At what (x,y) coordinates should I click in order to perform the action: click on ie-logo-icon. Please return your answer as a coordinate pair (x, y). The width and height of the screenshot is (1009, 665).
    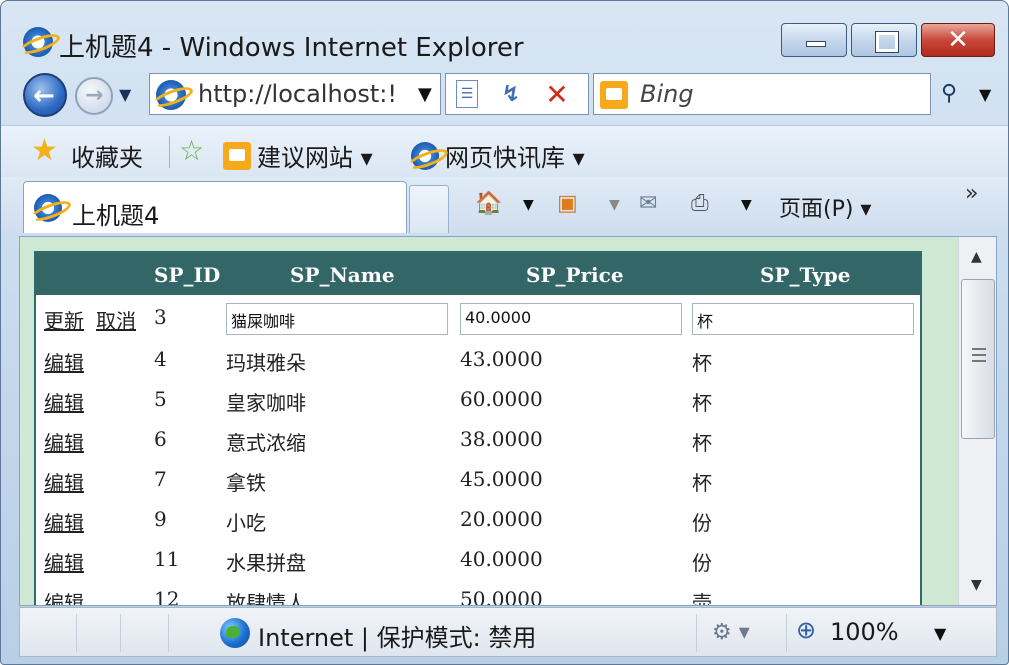
    Looking at the image, I should click on (38, 42).